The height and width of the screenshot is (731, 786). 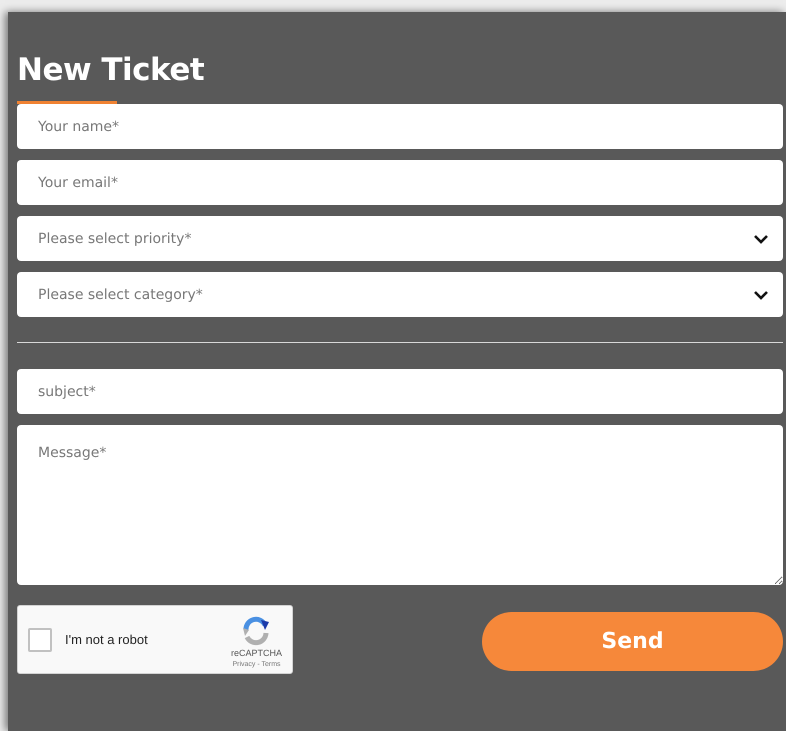 I want to click on form-title: New Ticket, so click(x=111, y=70).